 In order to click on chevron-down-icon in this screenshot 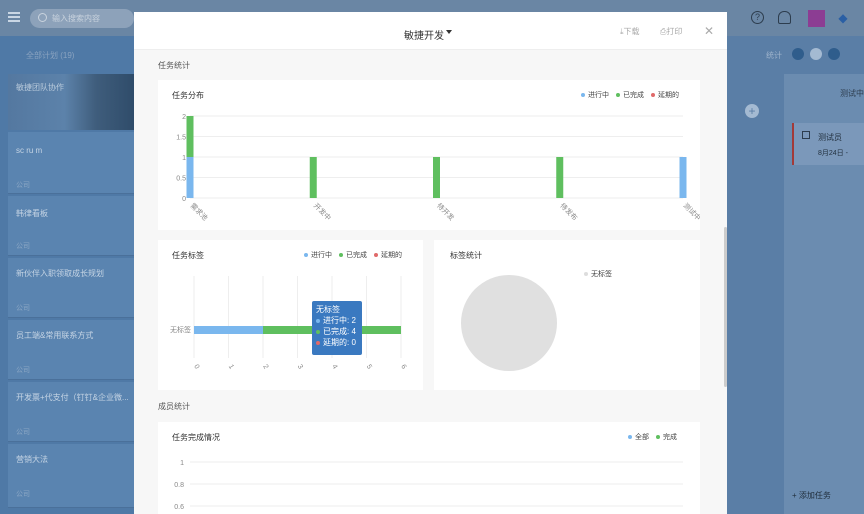, I will do `click(449, 32)`.